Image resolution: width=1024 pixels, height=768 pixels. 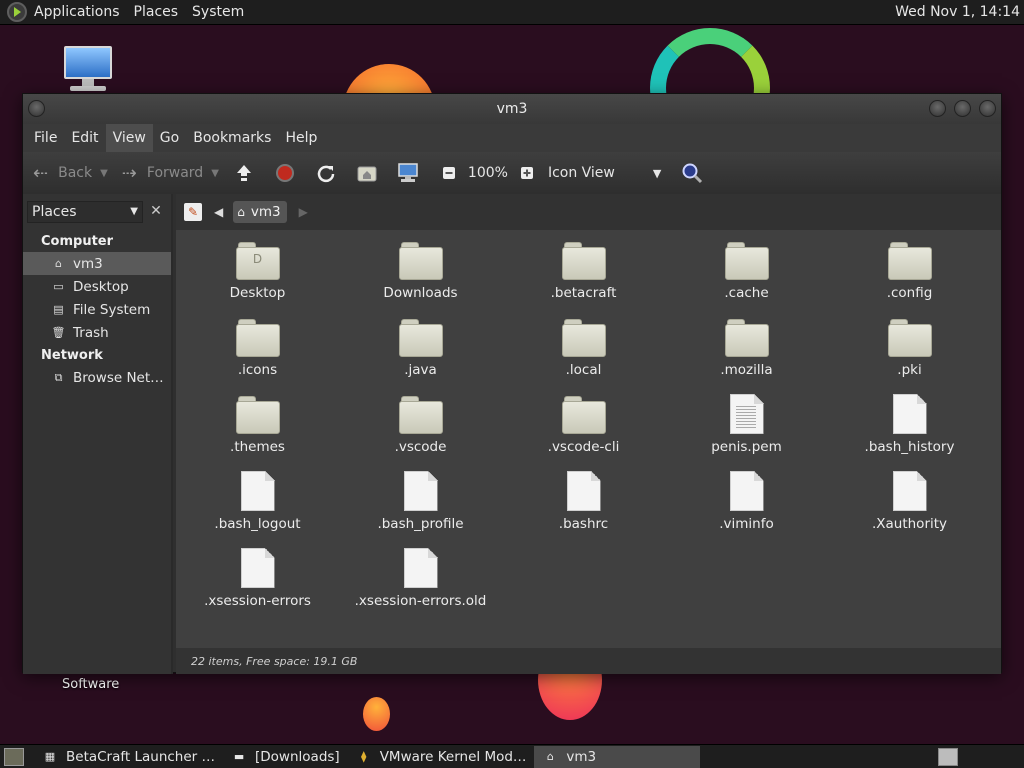 What do you see at coordinates (583, 432) in the screenshot?
I see `file-item: .vscode-cli` at bounding box center [583, 432].